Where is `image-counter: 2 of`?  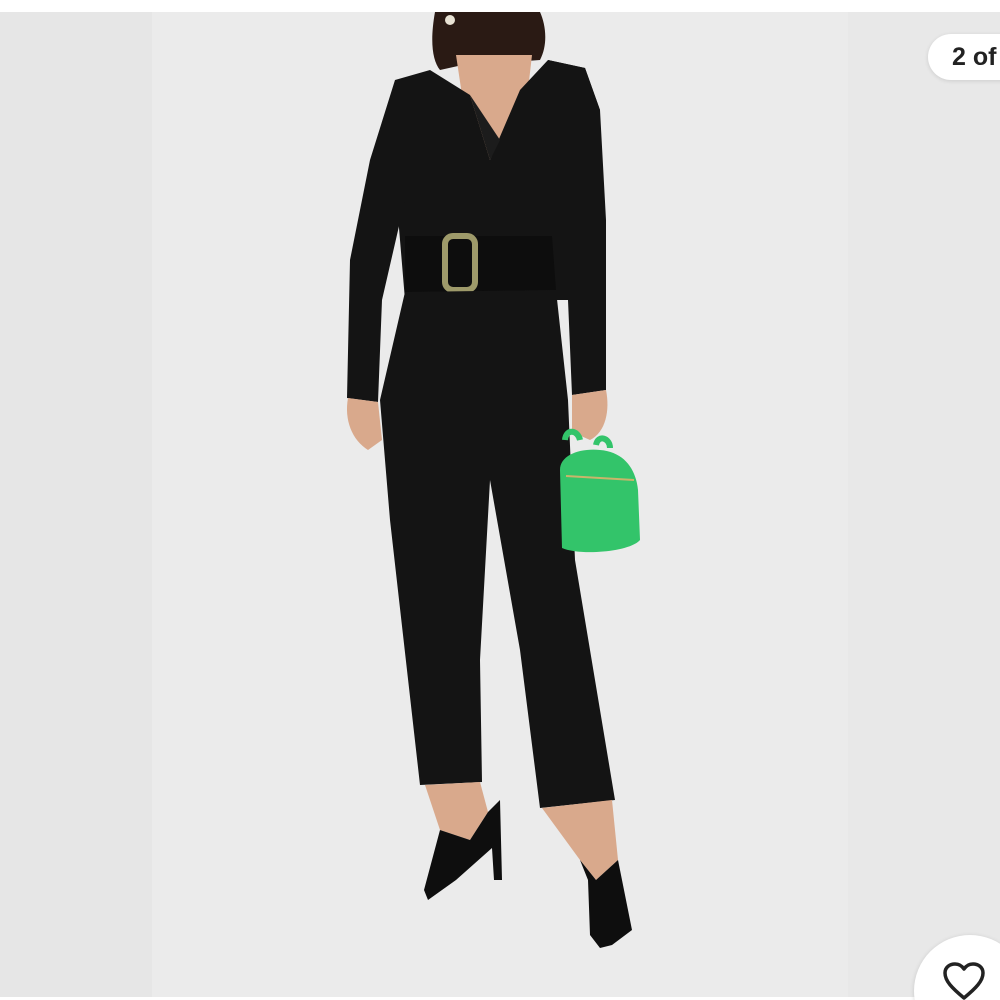 image-counter: 2 of is located at coordinates (964, 57).